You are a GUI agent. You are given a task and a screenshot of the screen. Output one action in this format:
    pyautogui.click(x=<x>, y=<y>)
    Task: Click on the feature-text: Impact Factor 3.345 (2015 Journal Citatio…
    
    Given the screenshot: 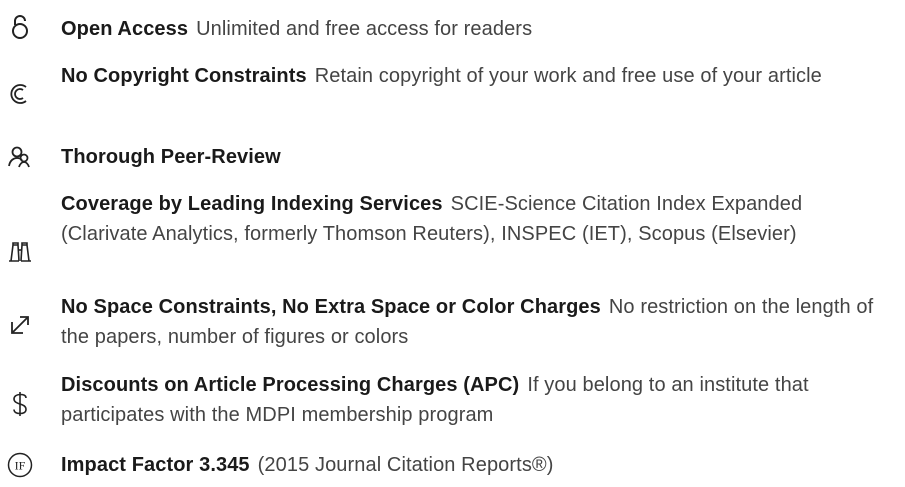 What is the action you would take?
    pyautogui.click(x=476, y=465)
    